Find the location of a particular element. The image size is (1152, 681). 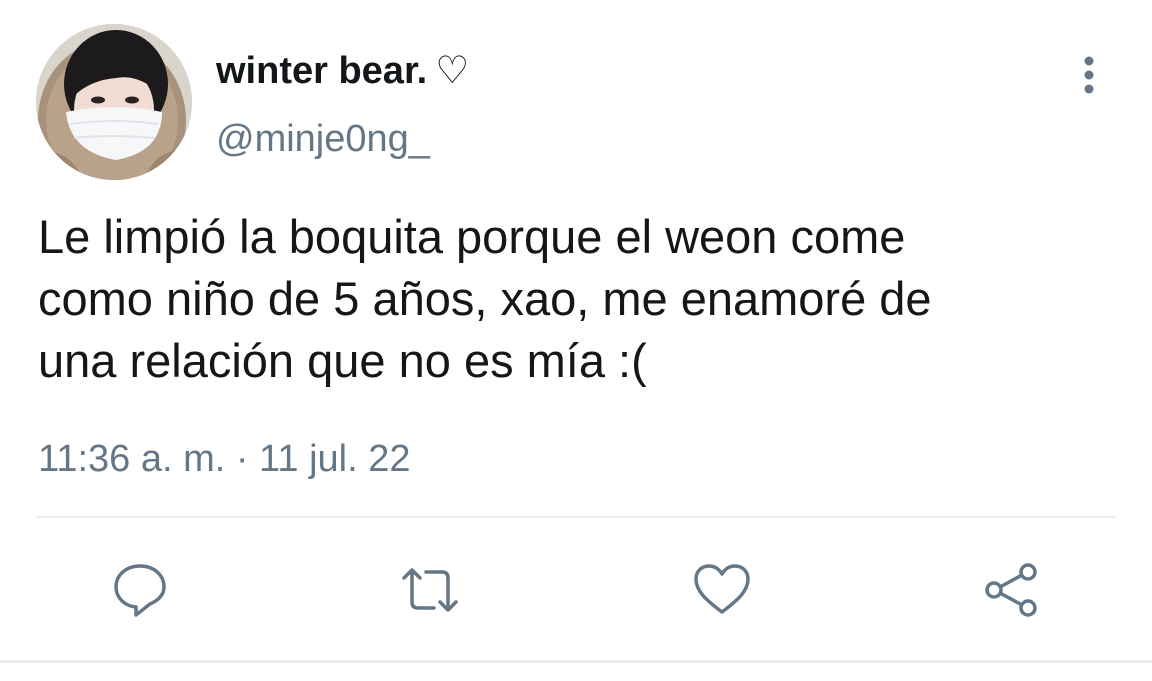

reply-button is located at coordinates (140, 590).